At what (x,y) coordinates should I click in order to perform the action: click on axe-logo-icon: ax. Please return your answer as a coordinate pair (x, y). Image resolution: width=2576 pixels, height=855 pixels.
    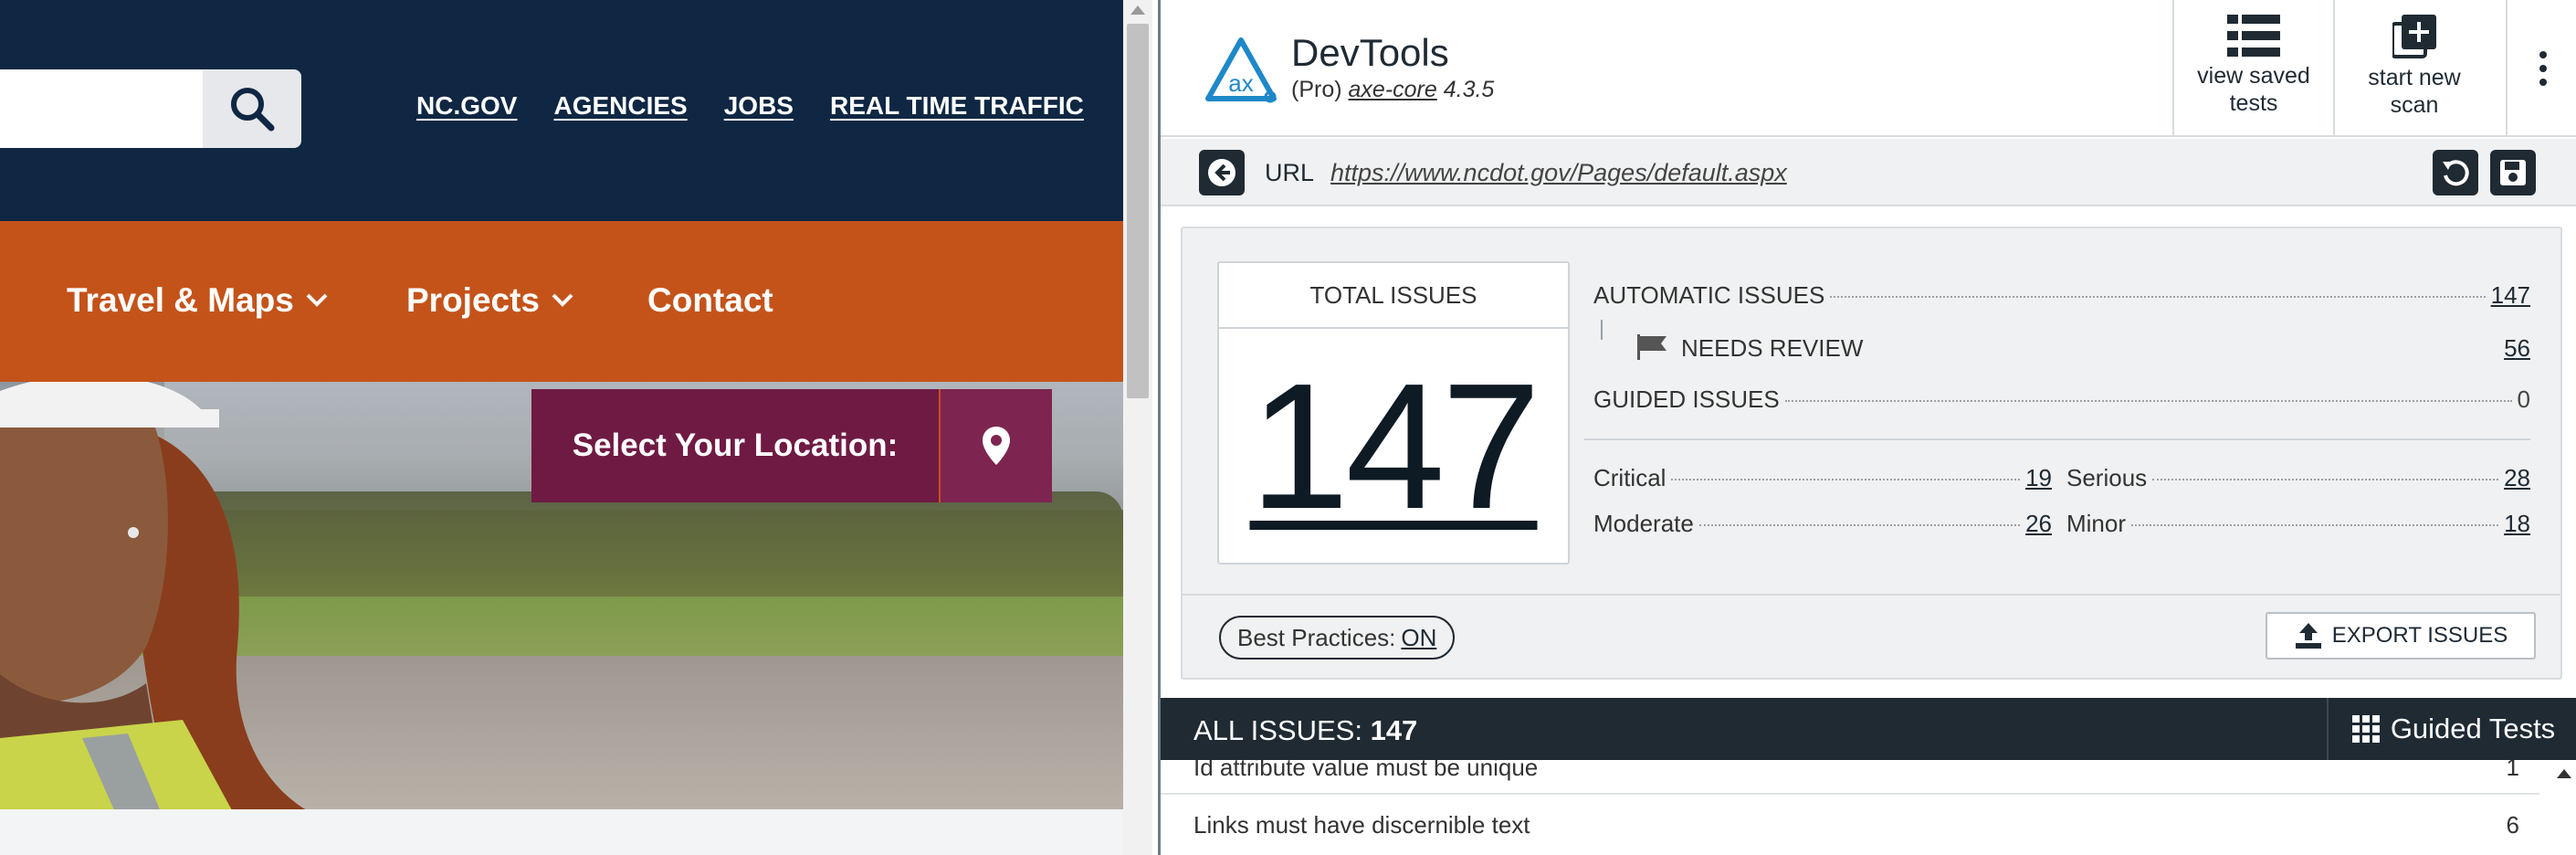
    Looking at the image, I should click on (1241, 70).